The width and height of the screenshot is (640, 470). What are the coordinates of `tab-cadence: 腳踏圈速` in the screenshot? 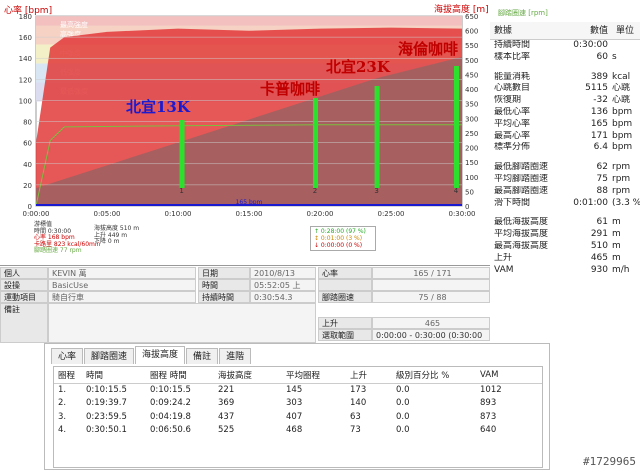 It's located at (109, 356).